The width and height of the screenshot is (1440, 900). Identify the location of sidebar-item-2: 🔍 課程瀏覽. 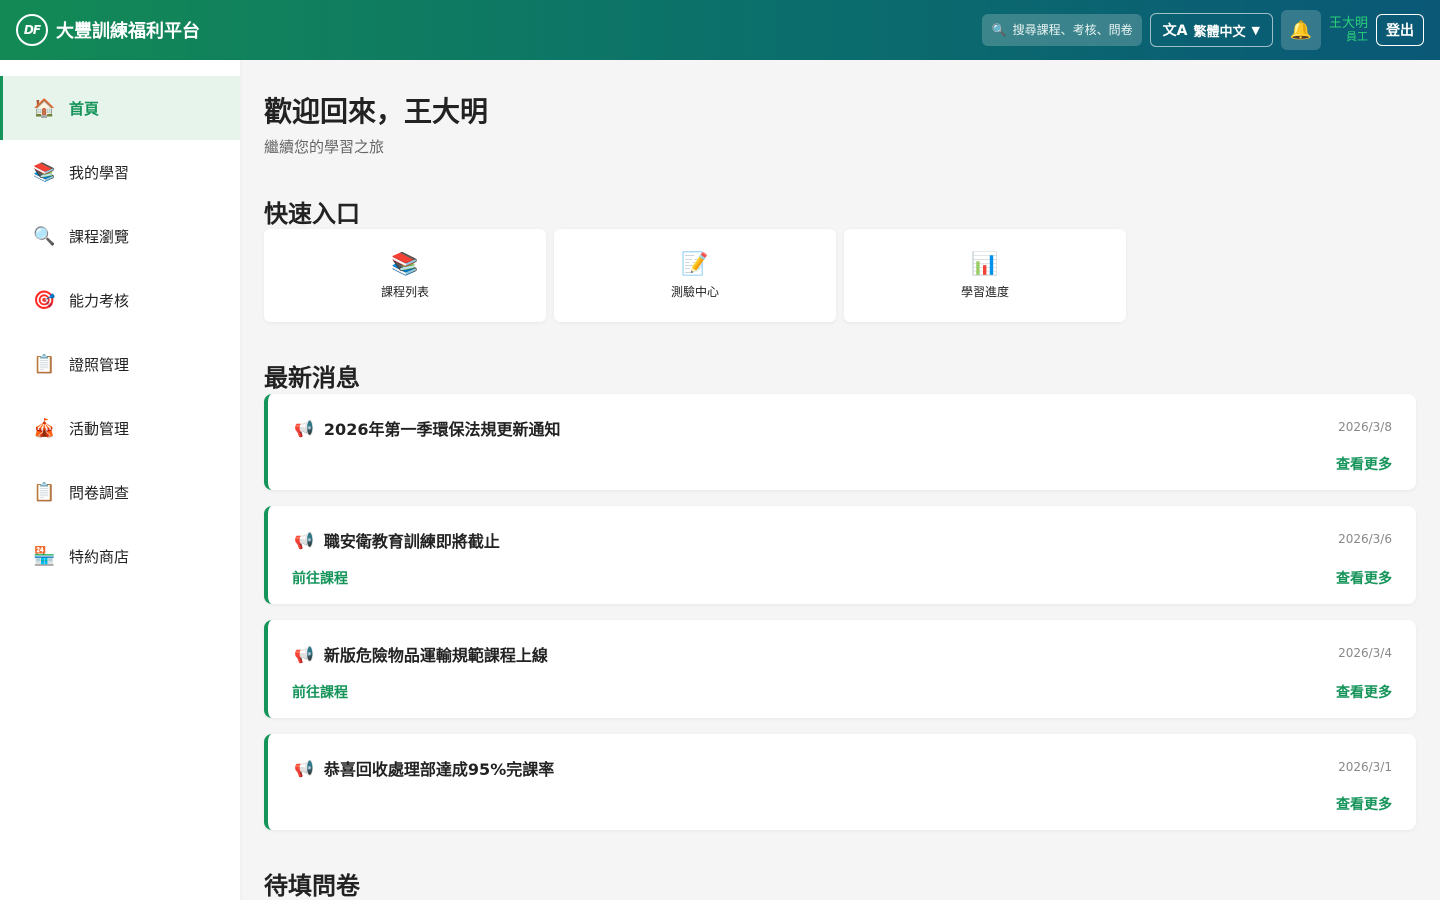
(120, 236).